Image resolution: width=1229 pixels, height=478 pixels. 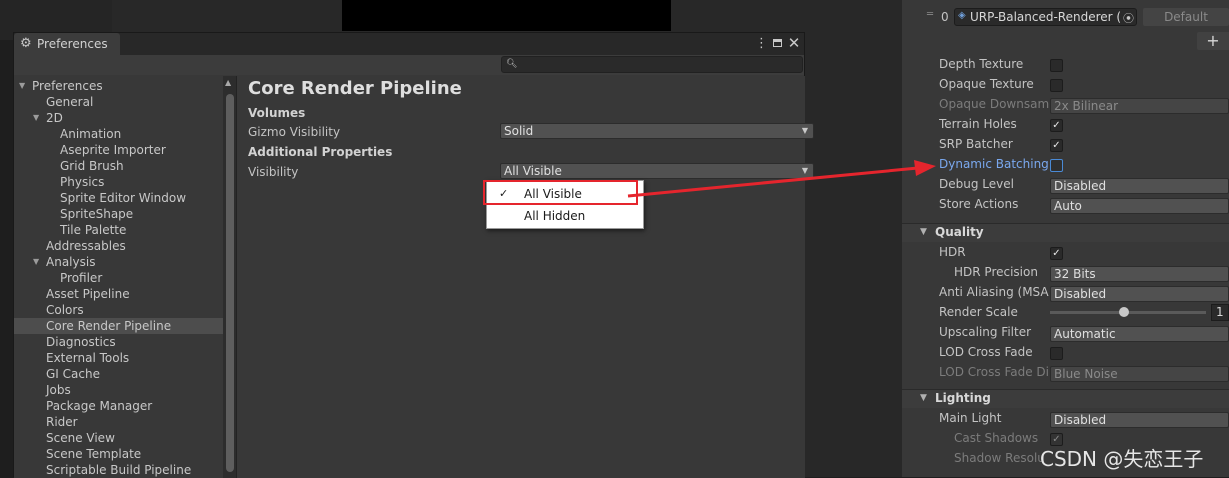 What do you see at coordinates (979, 204) in the screenshot?
I see `inspector-row-label: Store Actions` at bounding box center [979, 204].